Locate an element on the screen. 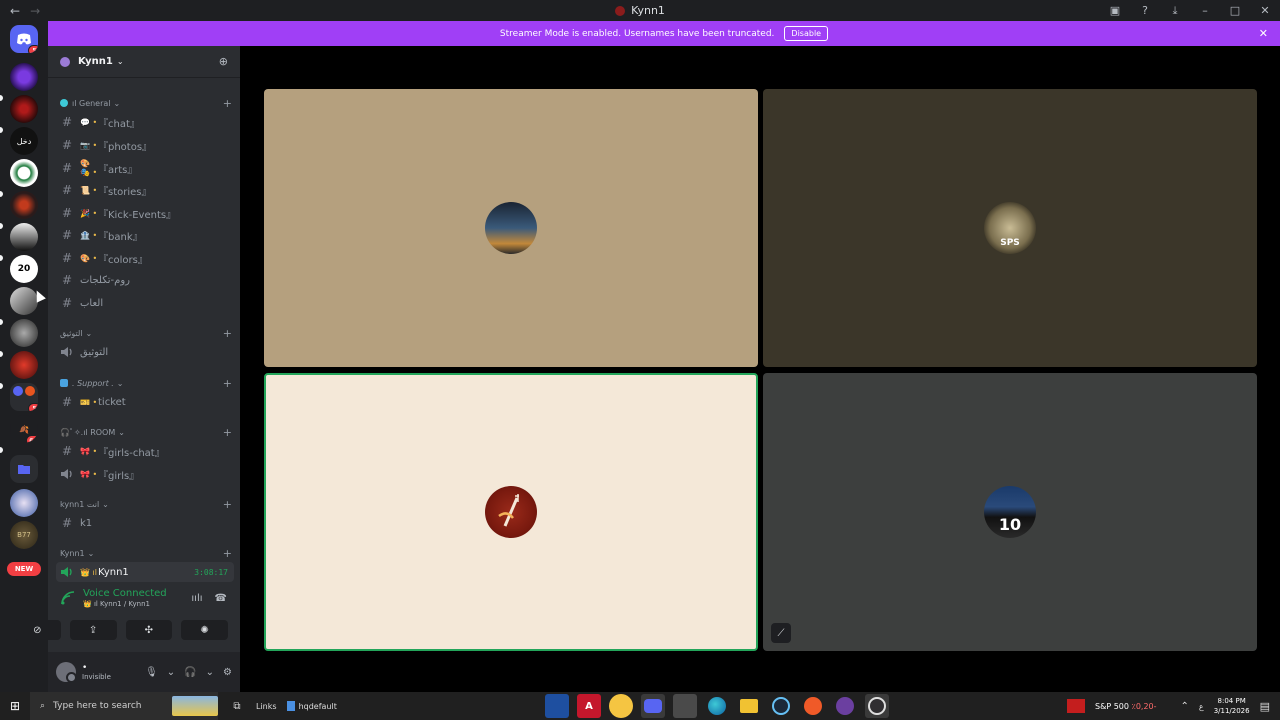  back-arrow-icon: ← is located at coordinates (15, 11).